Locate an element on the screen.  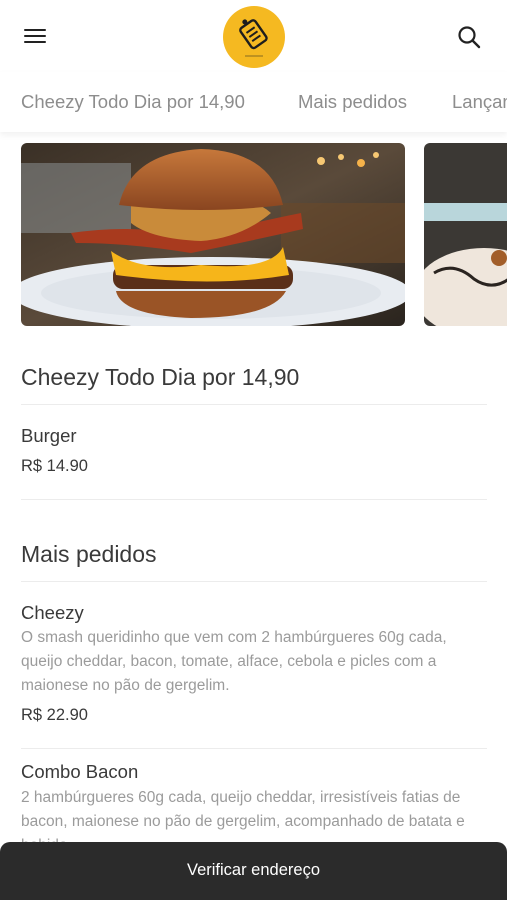
verify-address-label: Verificar endereço is located at coordinates (253, 870).